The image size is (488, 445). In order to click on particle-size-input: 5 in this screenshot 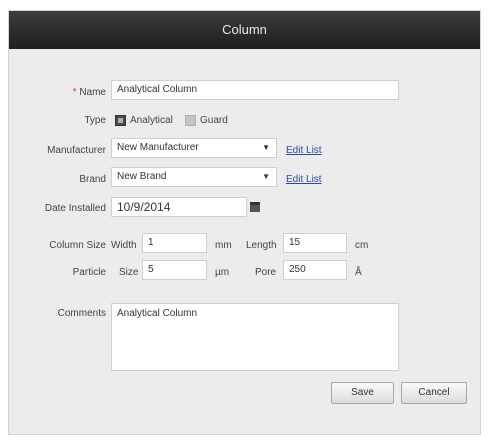, I will do `click(174, 270)`.